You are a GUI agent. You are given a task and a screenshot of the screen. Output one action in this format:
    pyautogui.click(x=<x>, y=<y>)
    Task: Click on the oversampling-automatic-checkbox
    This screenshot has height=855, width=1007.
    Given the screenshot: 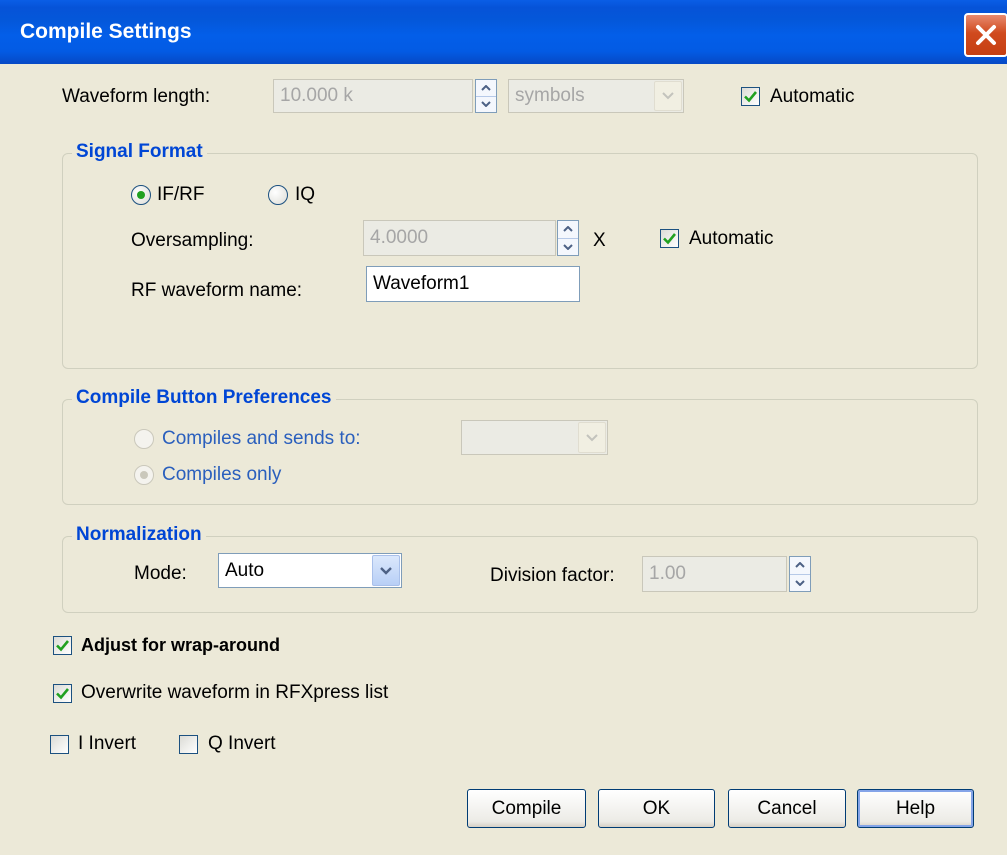 What is the action you would take?
    pyautogui.click(x=669, y=238)
    